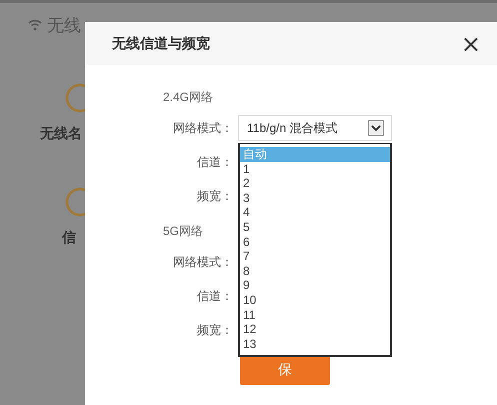 The width and height of the screenshot is (497, 405). What do you see at coordinates (69, 238) in the screenshot?
I see `item-label: 信` at bounding box center [69, 238].